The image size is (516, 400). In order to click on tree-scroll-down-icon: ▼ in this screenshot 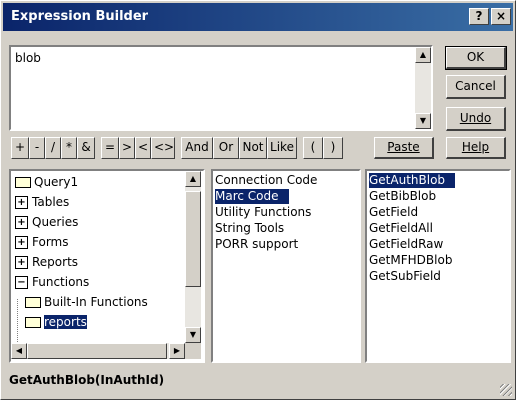, I will do `click(193, 335)`.